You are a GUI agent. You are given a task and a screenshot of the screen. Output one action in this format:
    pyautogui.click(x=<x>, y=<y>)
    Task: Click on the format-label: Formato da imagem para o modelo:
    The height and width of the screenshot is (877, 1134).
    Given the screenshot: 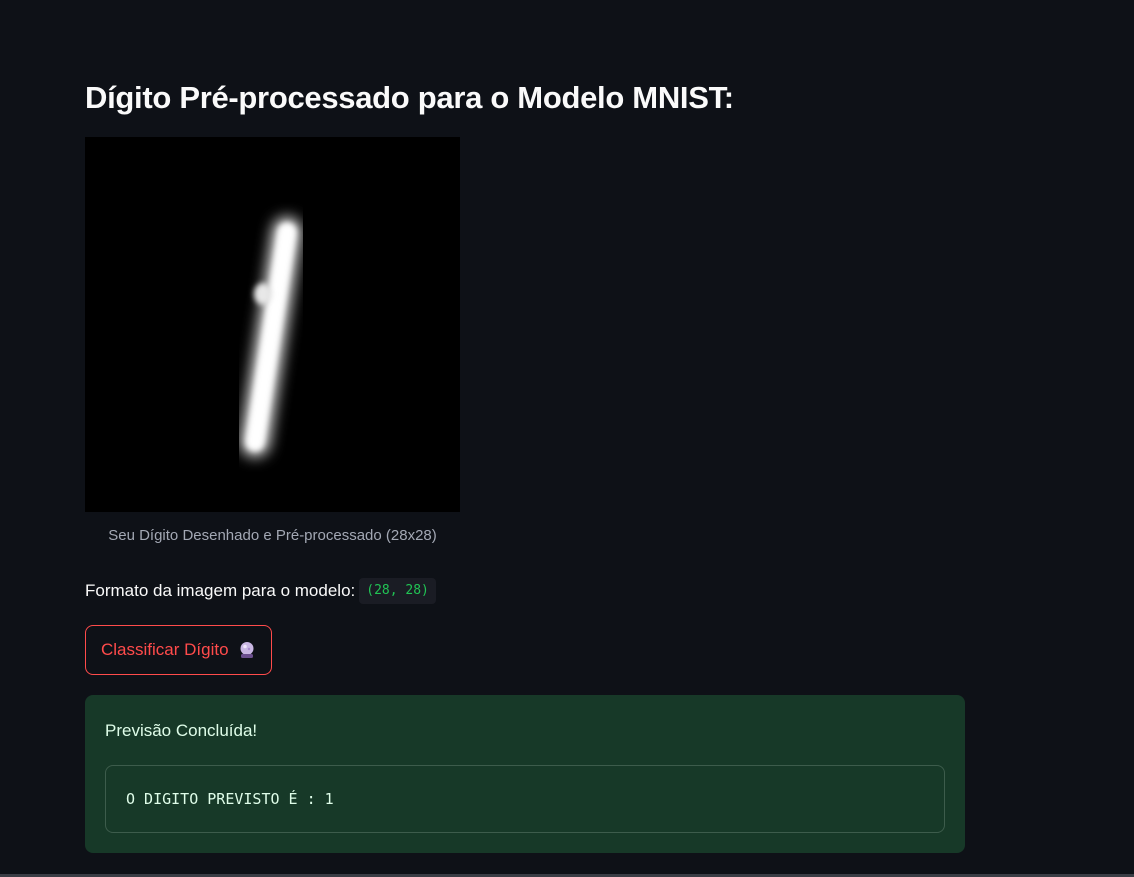 What is the action you would take?
    pyautogui.click(x=220, y=590)
    